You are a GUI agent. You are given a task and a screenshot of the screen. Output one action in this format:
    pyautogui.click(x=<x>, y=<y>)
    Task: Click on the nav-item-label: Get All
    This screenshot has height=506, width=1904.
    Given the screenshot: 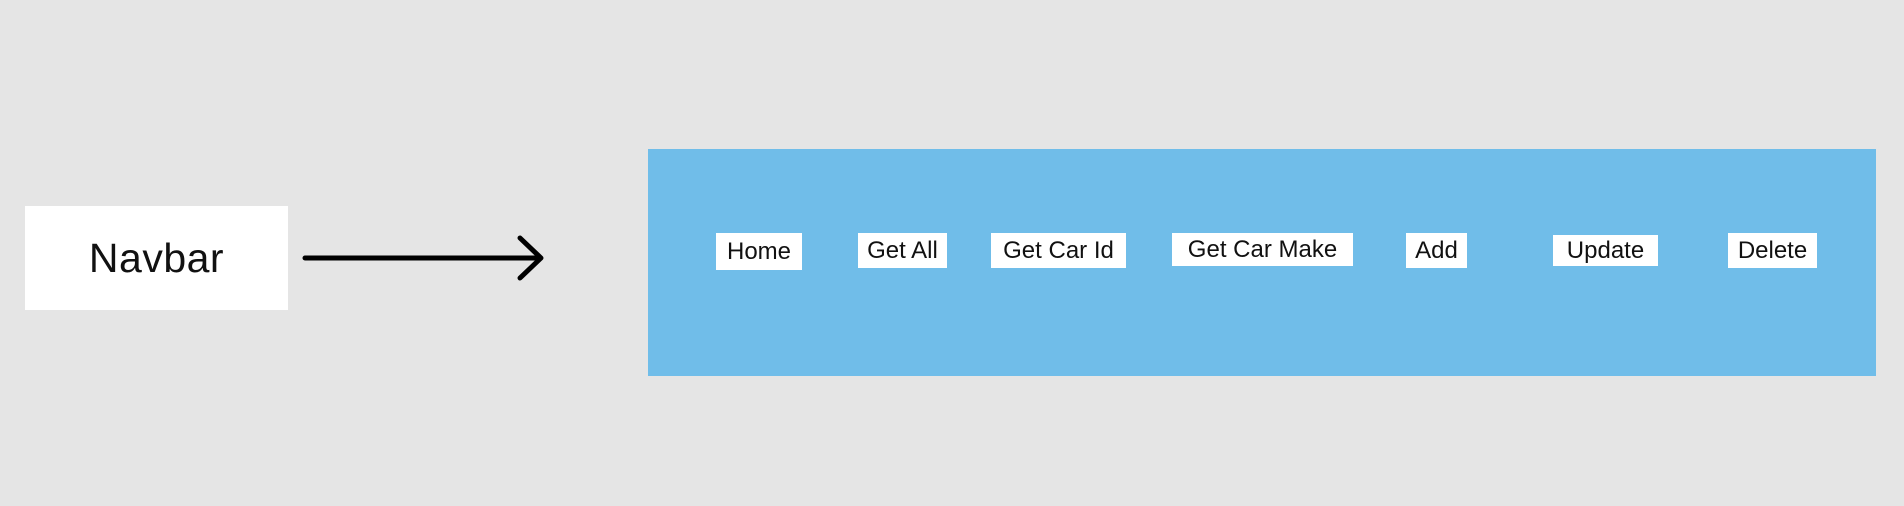 What is the action you would take?
    pyautogui.click(x=902, y=250)
    